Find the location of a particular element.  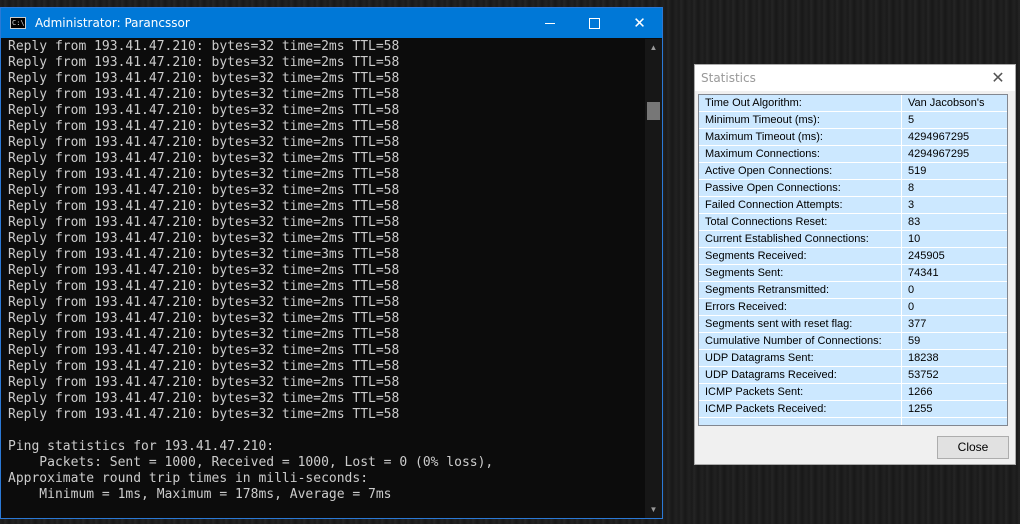

scroll-thumb is located at coordinates (653, 111).